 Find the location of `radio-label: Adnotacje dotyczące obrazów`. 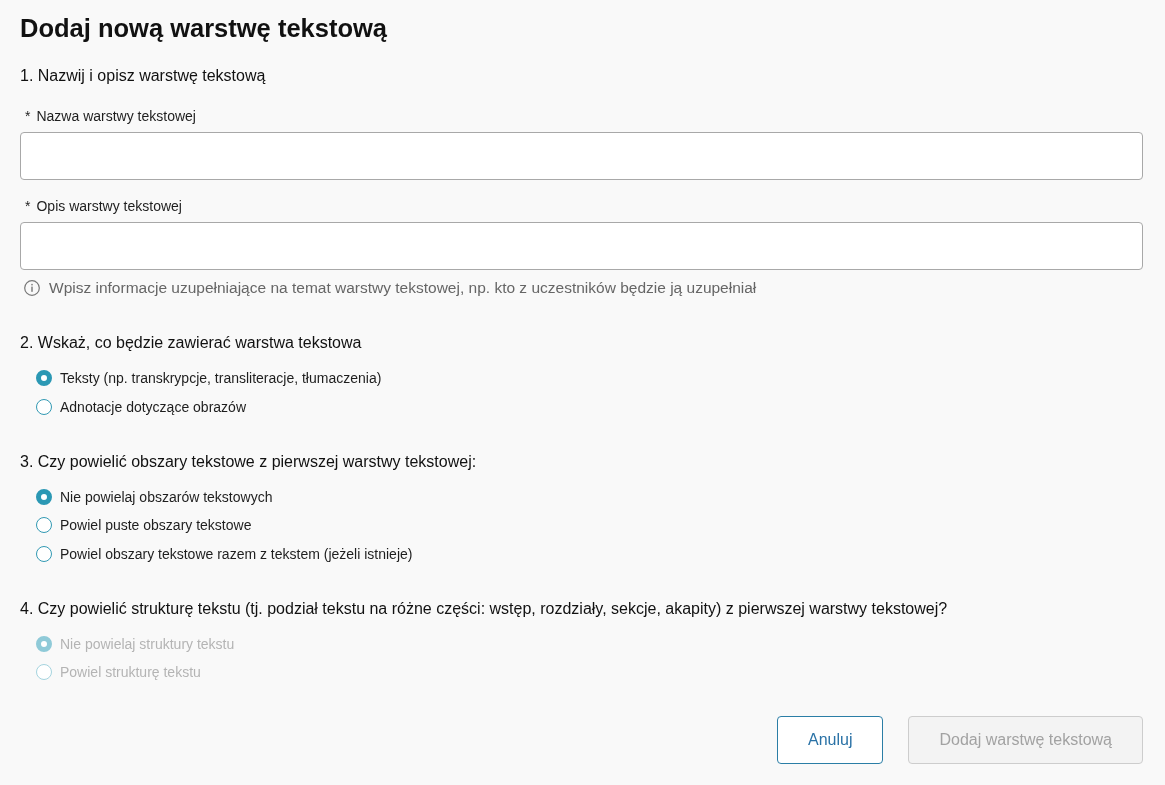

radio-label: Adnotacje dotyczące obrazów is located at coordinates (153, 407).